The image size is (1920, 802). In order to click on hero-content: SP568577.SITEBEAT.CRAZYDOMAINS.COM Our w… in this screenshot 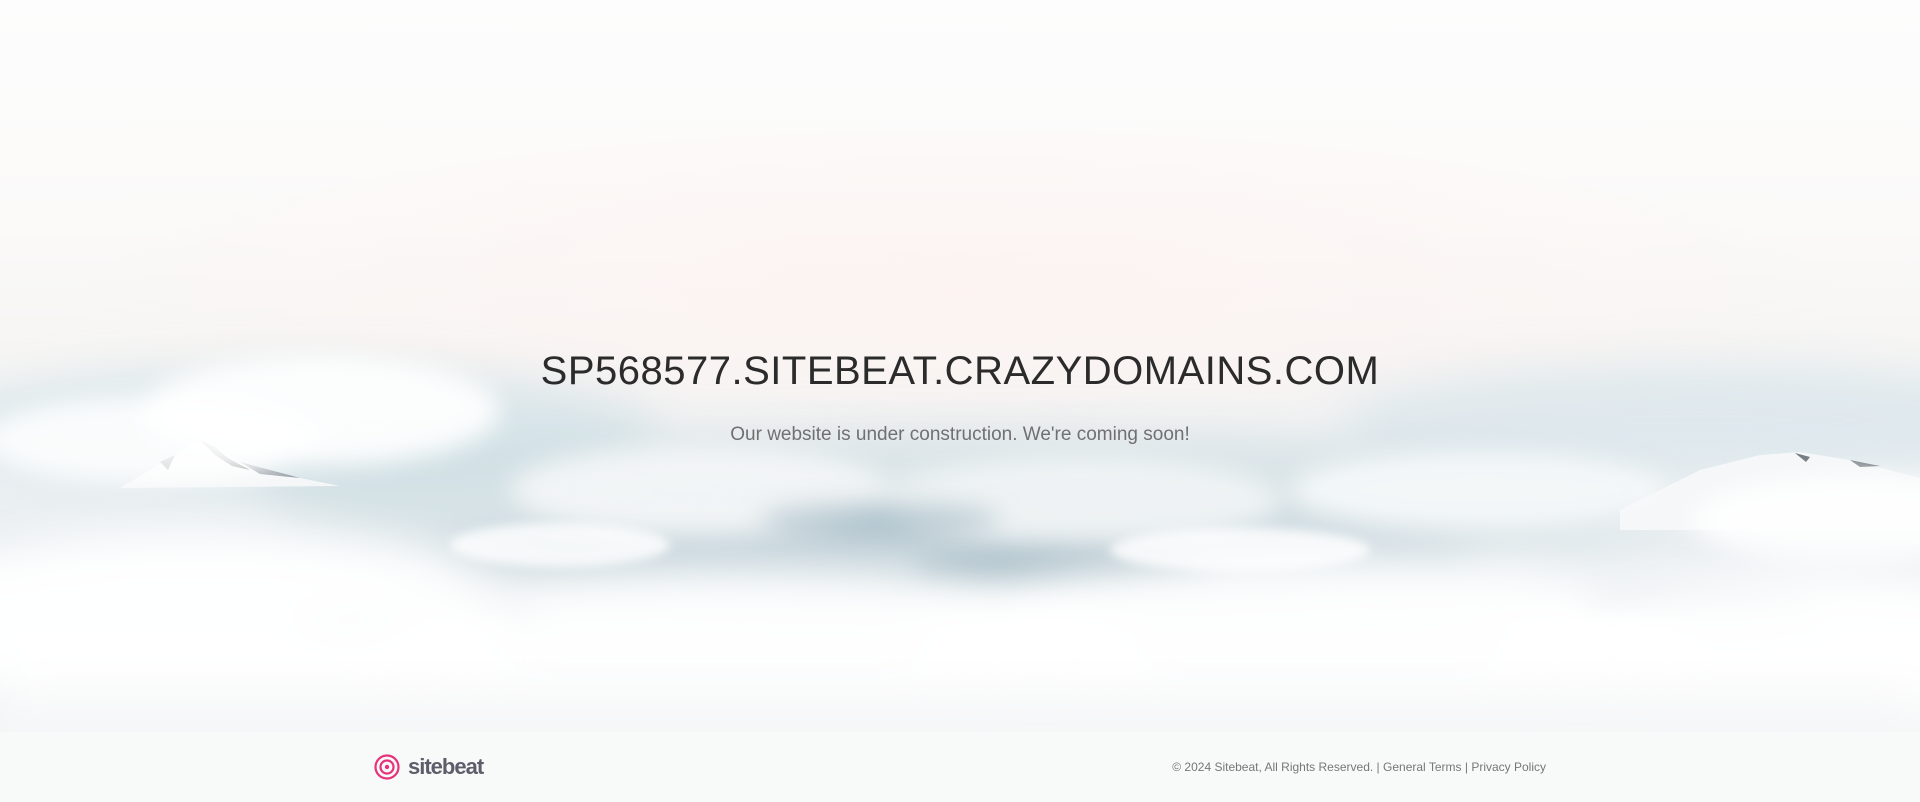, I will do `click(960, 396)`.